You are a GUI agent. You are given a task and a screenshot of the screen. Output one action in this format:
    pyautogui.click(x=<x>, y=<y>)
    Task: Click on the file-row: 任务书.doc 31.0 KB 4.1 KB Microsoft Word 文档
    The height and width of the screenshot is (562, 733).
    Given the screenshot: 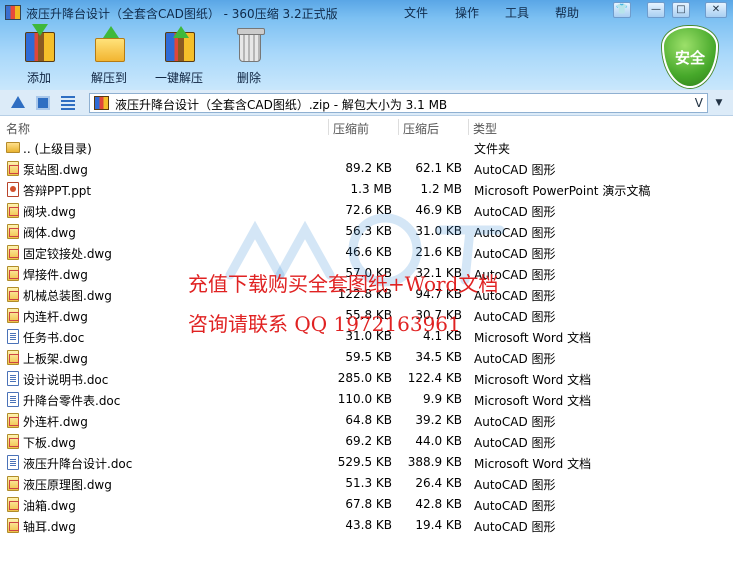 What is the action you would take?
    pyautogui.click(x=366, y=336)
    